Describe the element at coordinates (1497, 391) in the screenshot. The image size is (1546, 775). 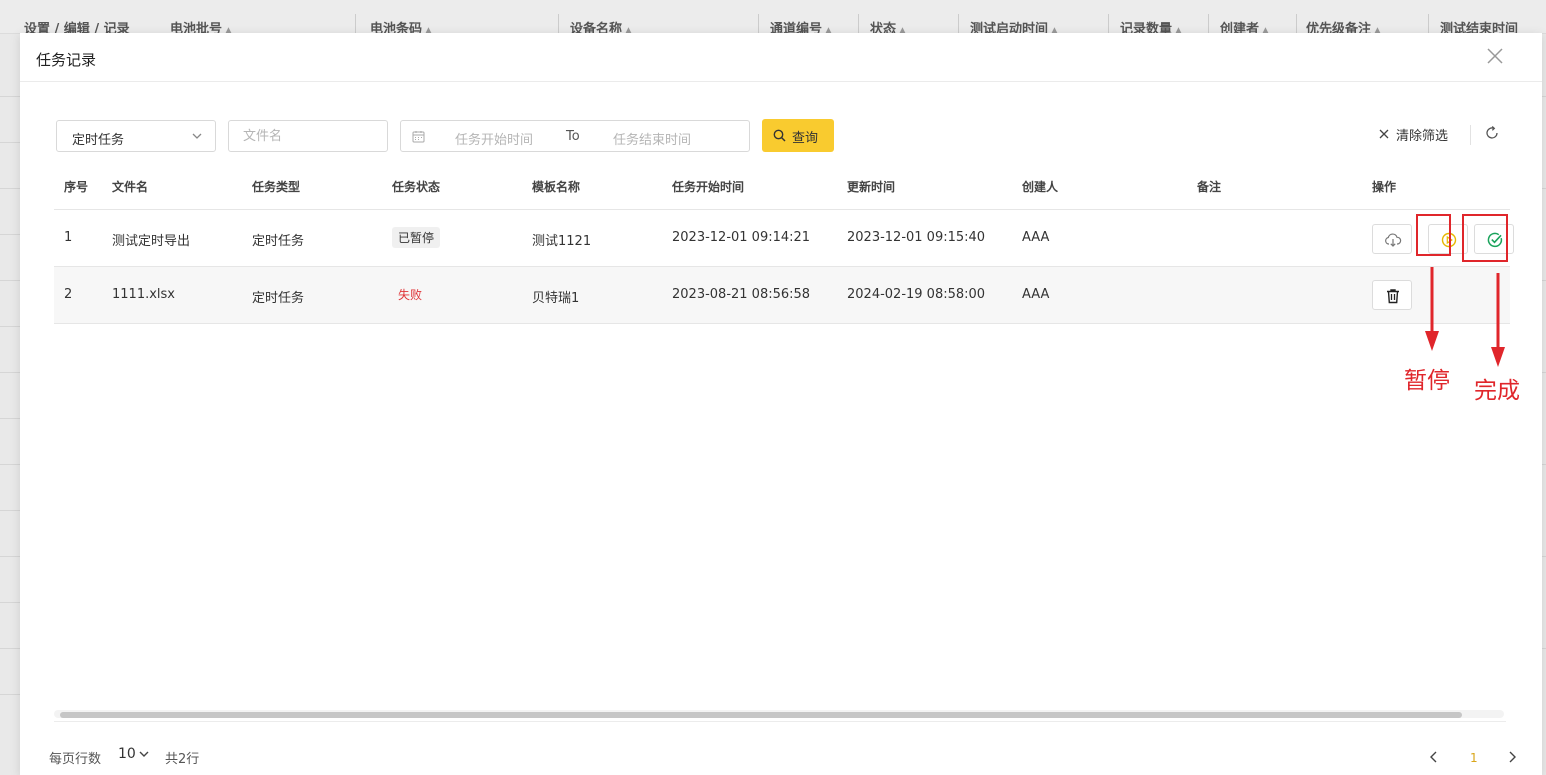
I see `complete-annotation-label: 完成` at that location.